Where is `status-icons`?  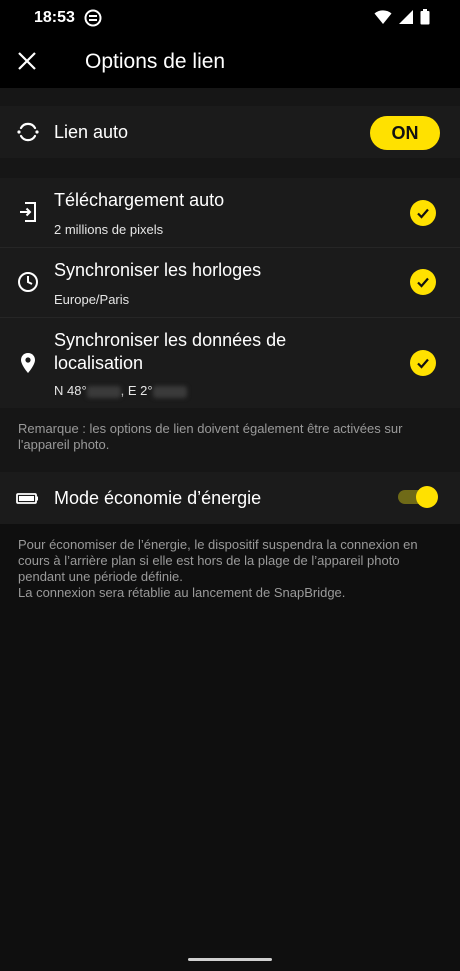
status-icons is located at coordinates (402, 19).